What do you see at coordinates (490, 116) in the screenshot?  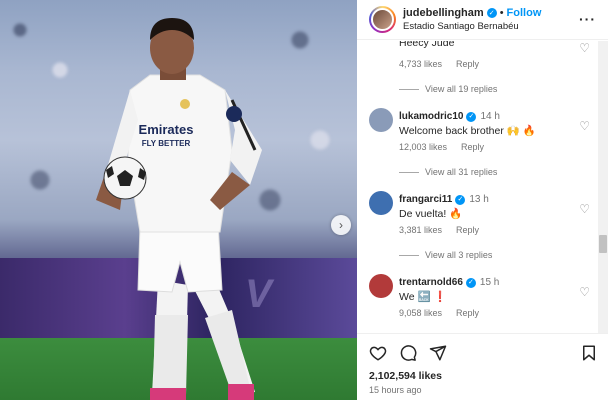 I see `comment-time: 14 h` at bounding box center [490, 116].